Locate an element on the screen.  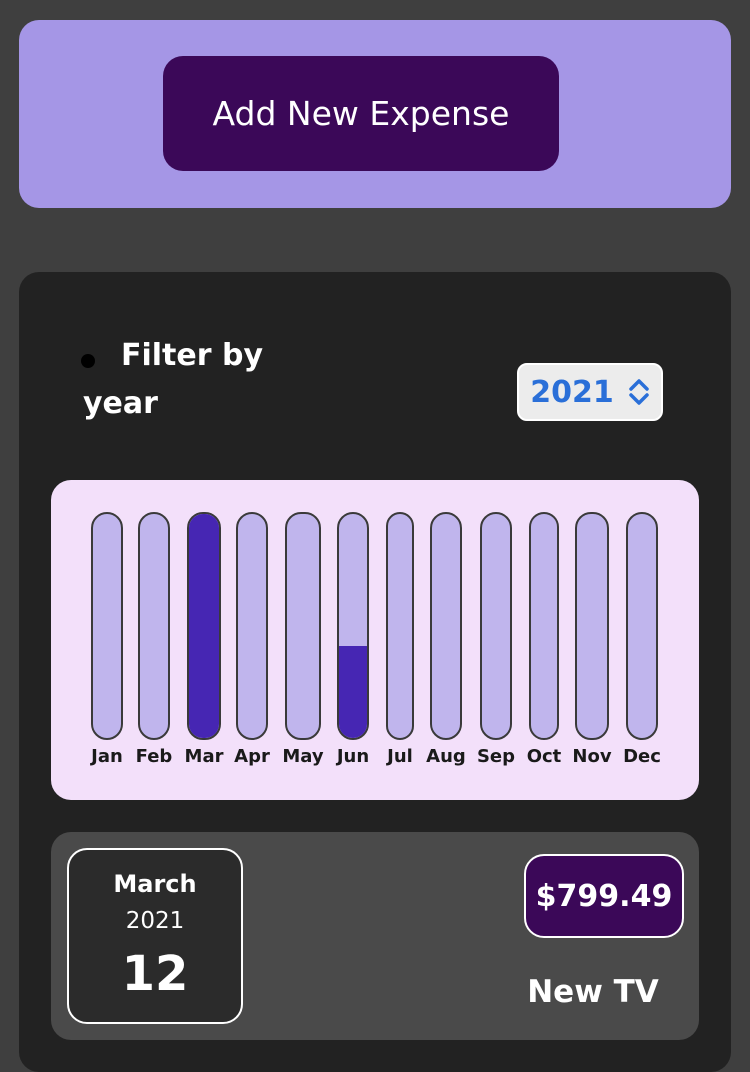
chart-bar-jul: Jul is located at coordinates (400, 648).